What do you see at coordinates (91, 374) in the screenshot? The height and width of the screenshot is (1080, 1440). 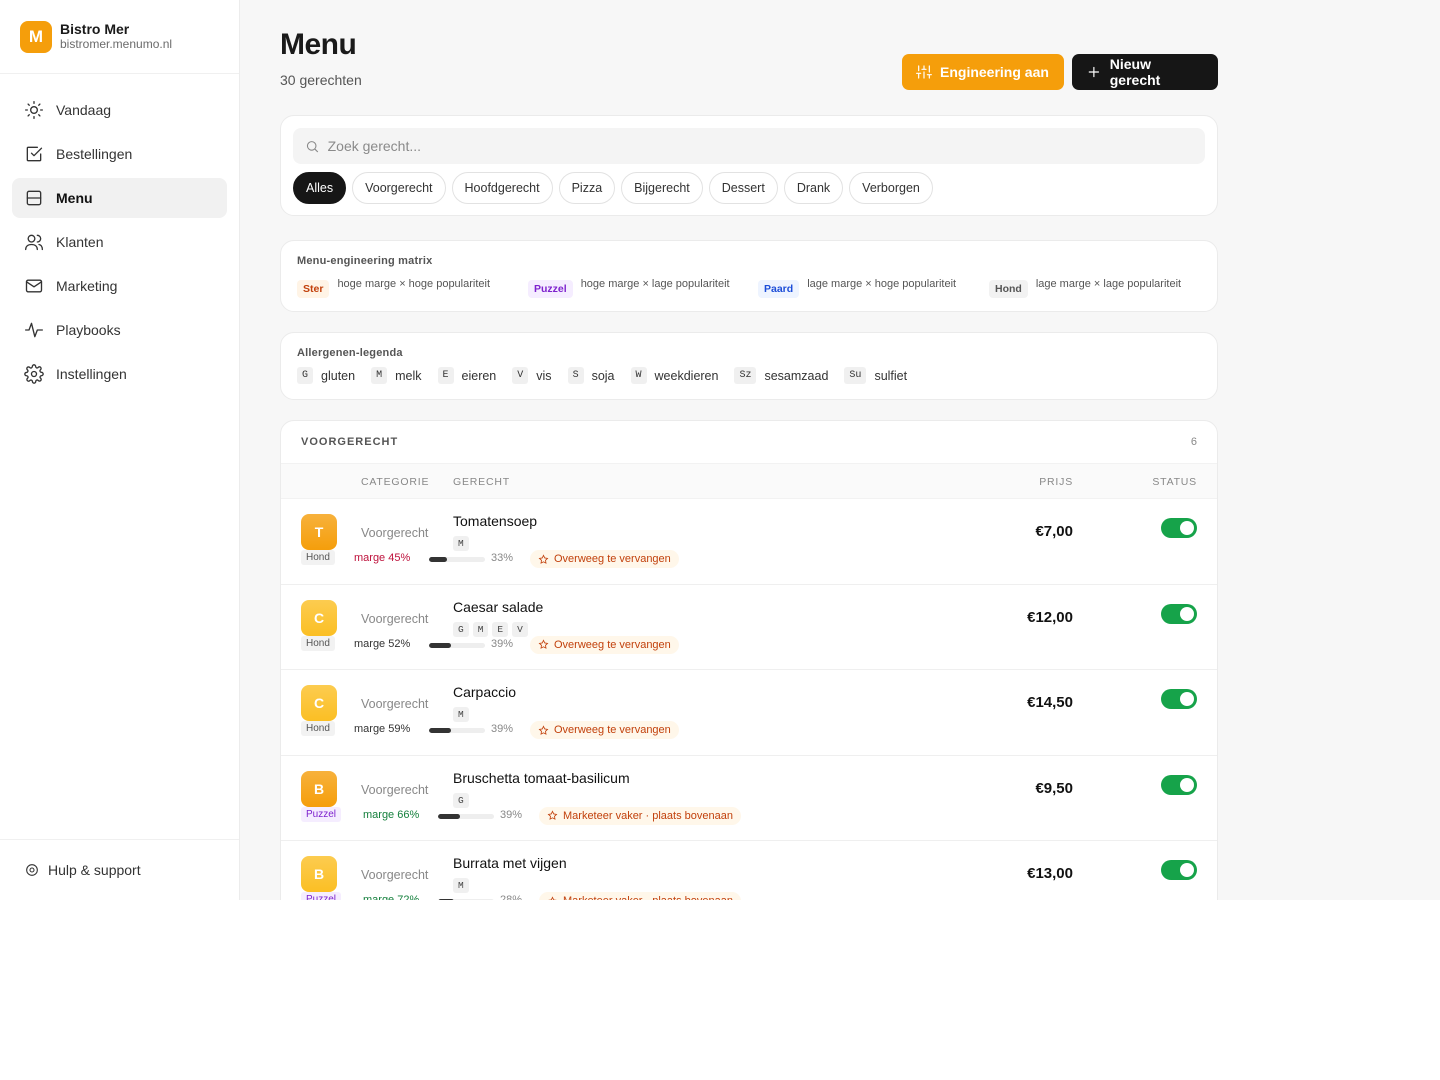 I see `sidebar-item-label: Instellingen` at bounding box center [91, 374].